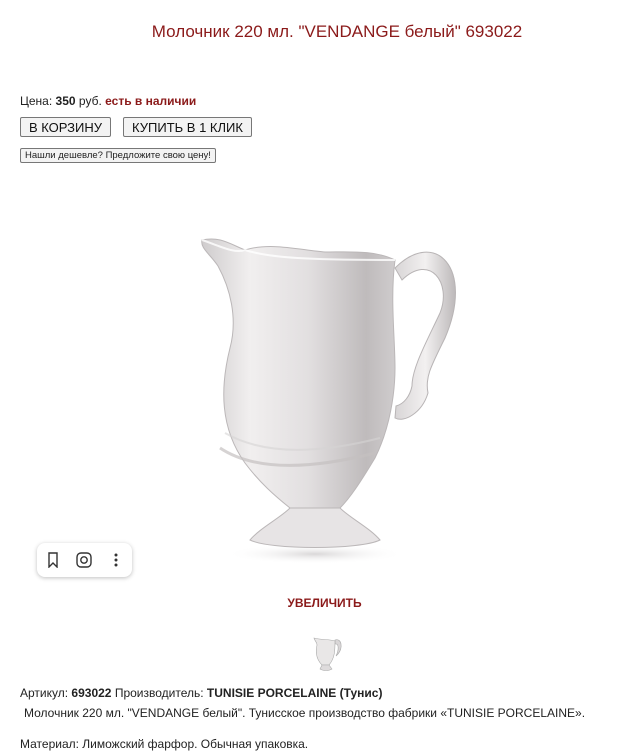  Describe the element at coordinates (315, 603) in the screenshot. I see `zoom-link: УВЕЛИЧИТЬ` at that location.